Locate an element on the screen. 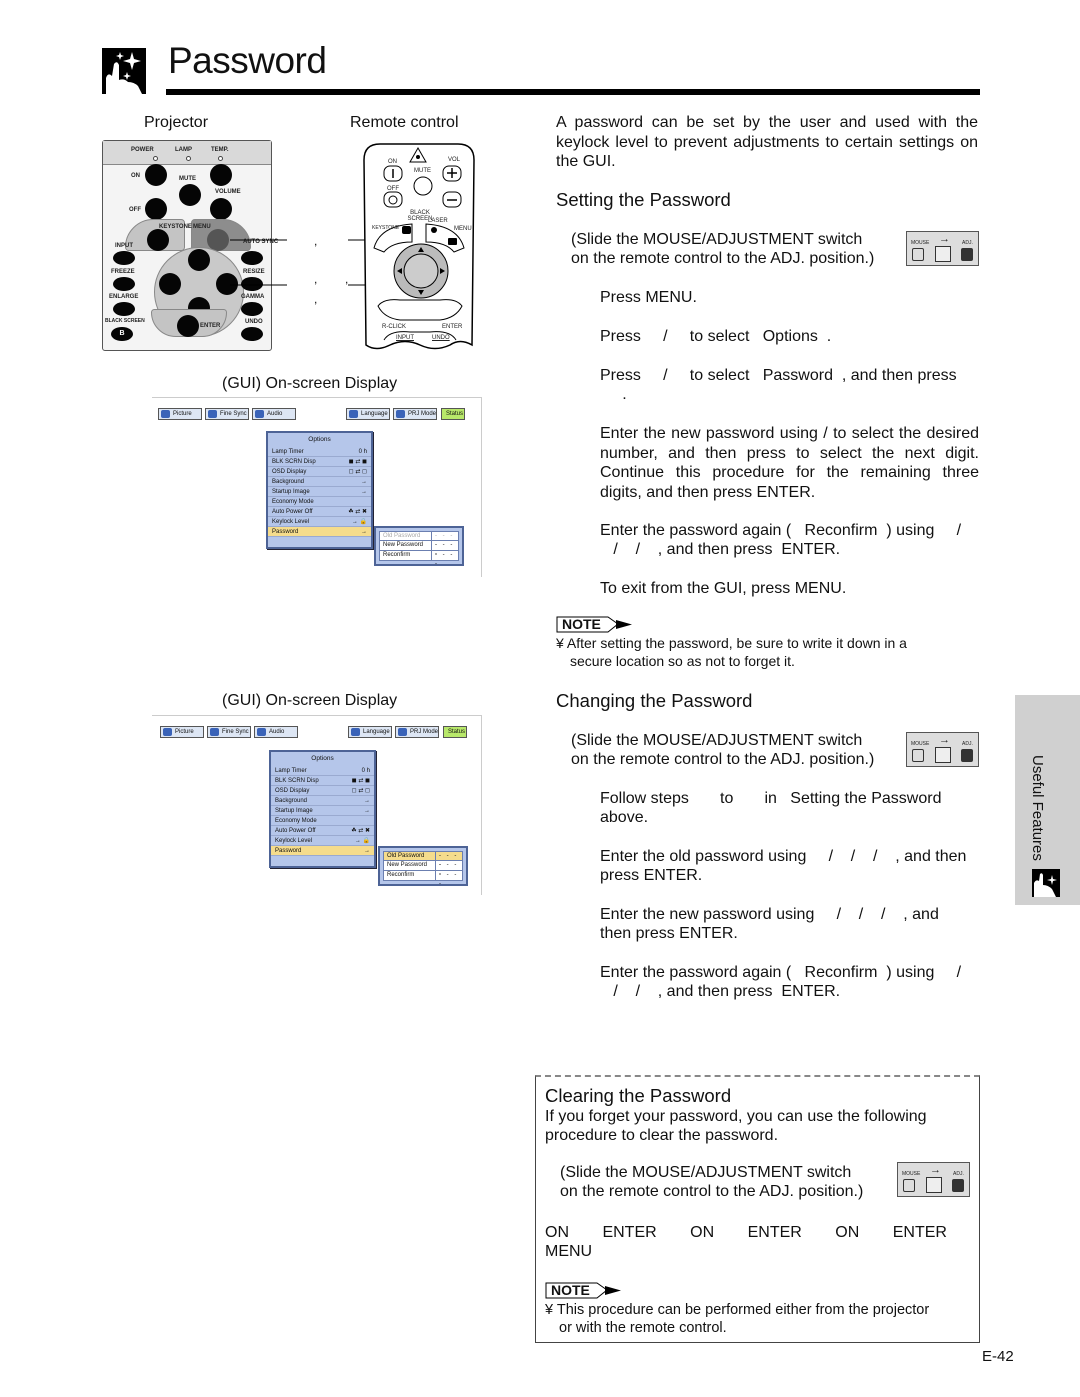 The image size is (1080, 1397). up-button is located at coordinates (199, 260).